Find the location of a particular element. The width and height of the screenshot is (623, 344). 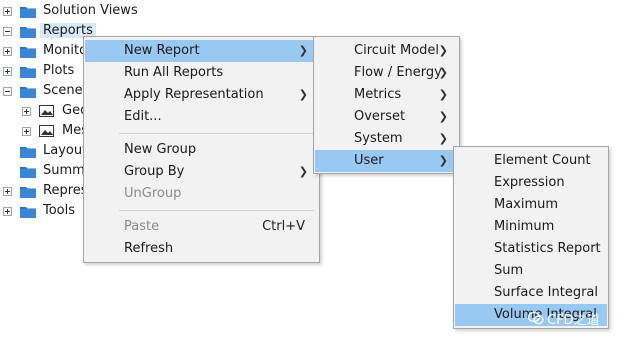

menu-item-user: User ❯ is located at coordinates (386, 161).